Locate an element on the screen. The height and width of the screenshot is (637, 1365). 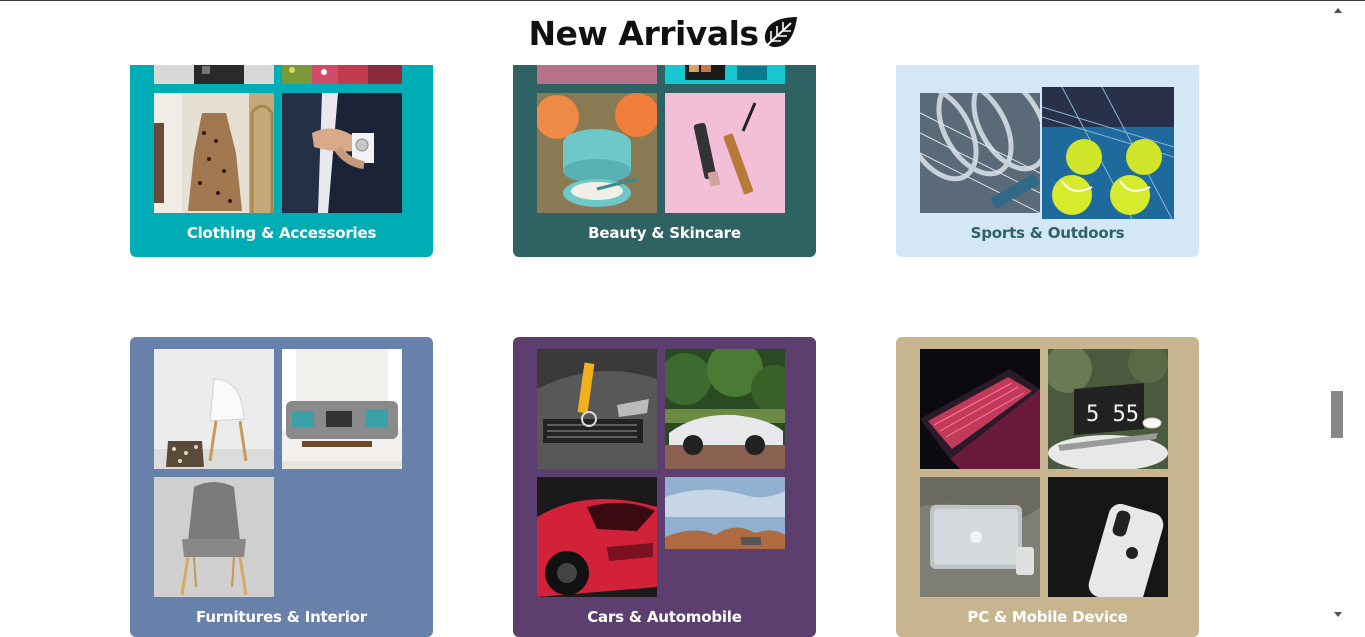
page-title: New Arrivals is located at coordinates (663, 33).